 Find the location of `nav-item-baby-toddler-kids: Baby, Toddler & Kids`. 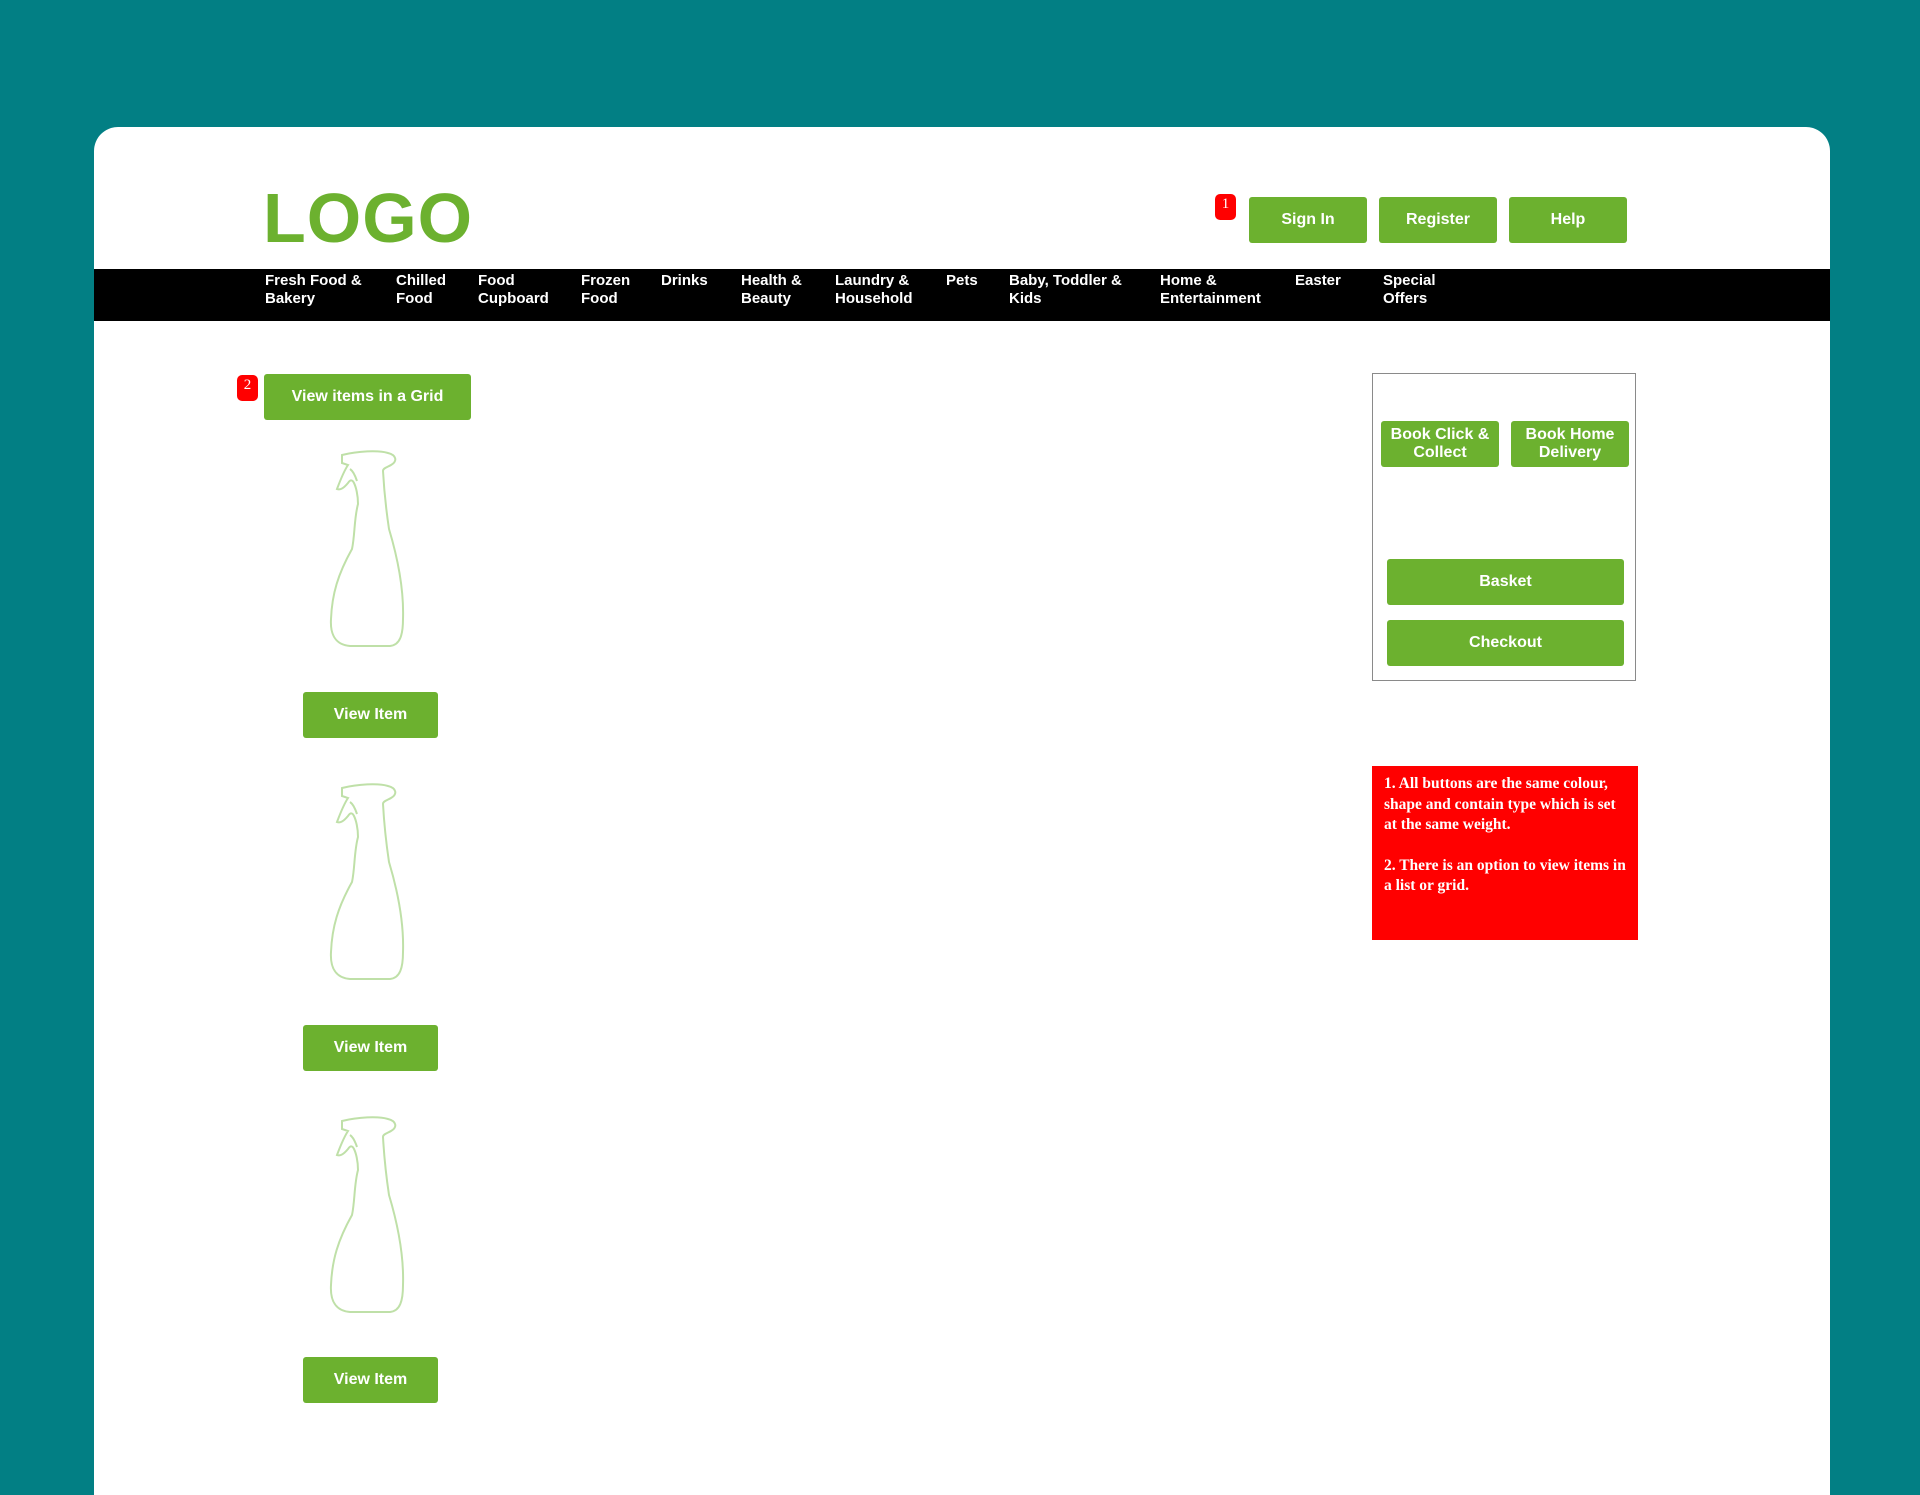

nav-item-baby-toddler-kids: Baby, Toddler & Kids is located at coordinates (1079, 290).